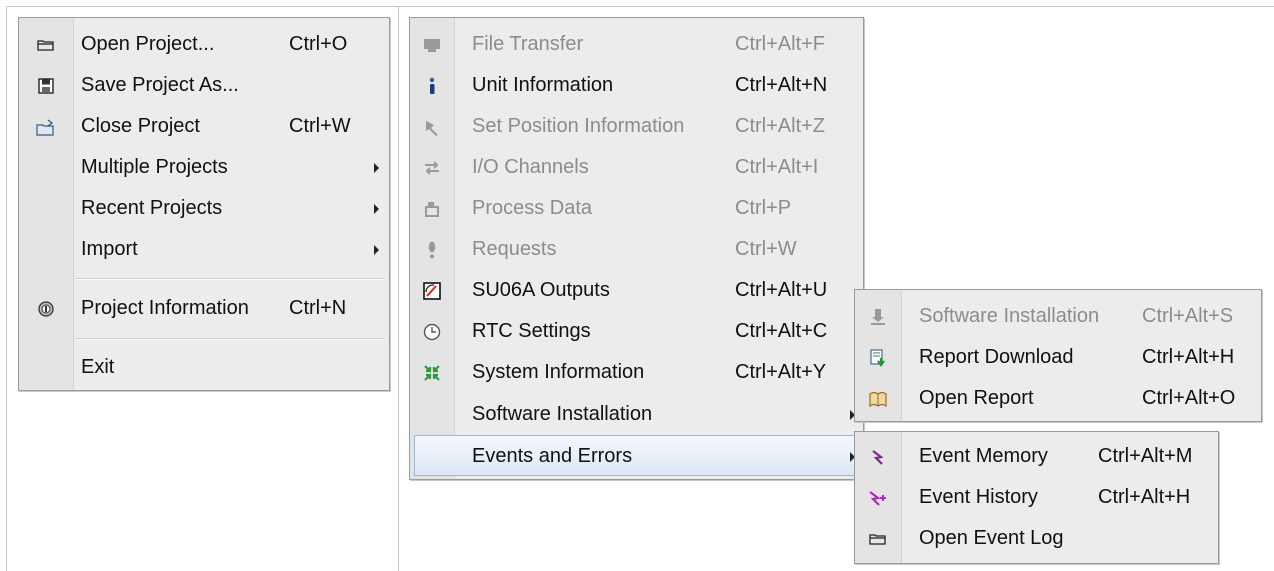 This screenshot has height=571, width=1274. I want to click on menu-item-shortcut: Ctrl+Alt+U, so click(781, 290).